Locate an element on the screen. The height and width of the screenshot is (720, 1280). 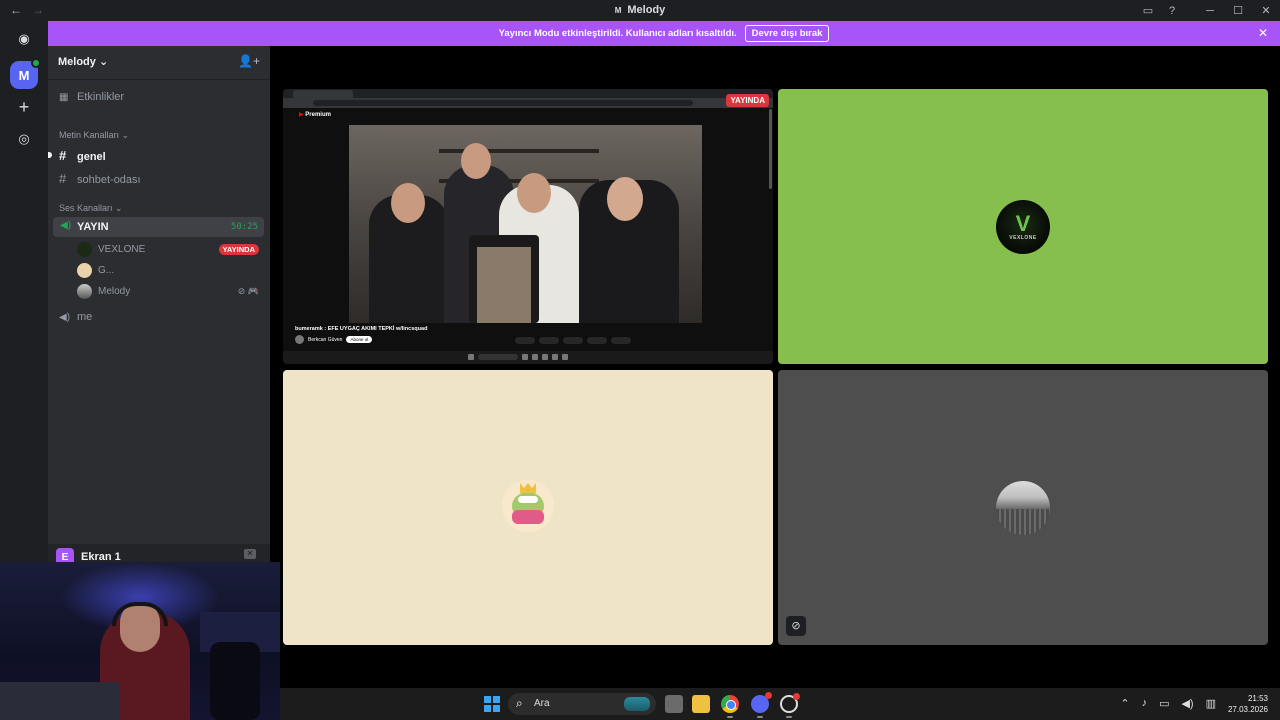
voice-member-melody: Melody ⊘ 🎮 is located at coordinates (170, 291).